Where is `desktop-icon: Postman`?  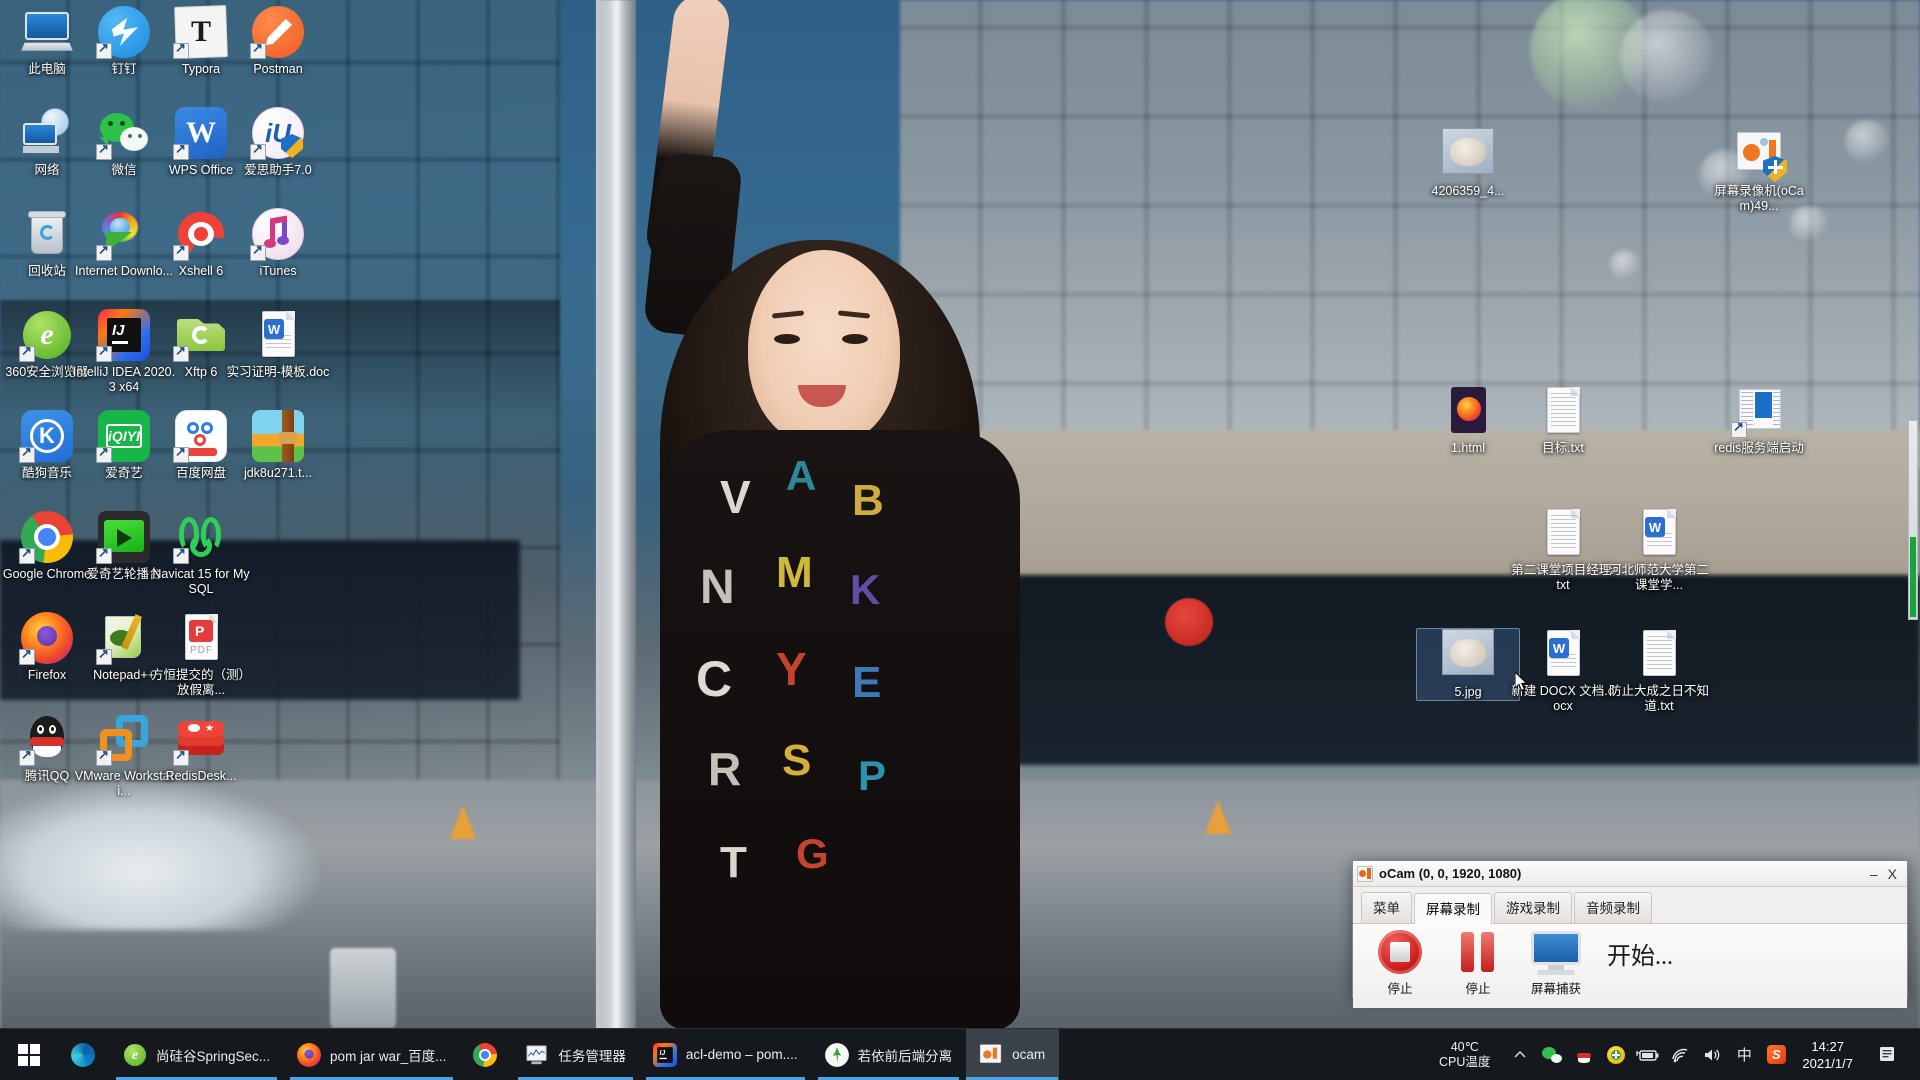 desktop-icon: Postman is located at coordinates (278, 41).